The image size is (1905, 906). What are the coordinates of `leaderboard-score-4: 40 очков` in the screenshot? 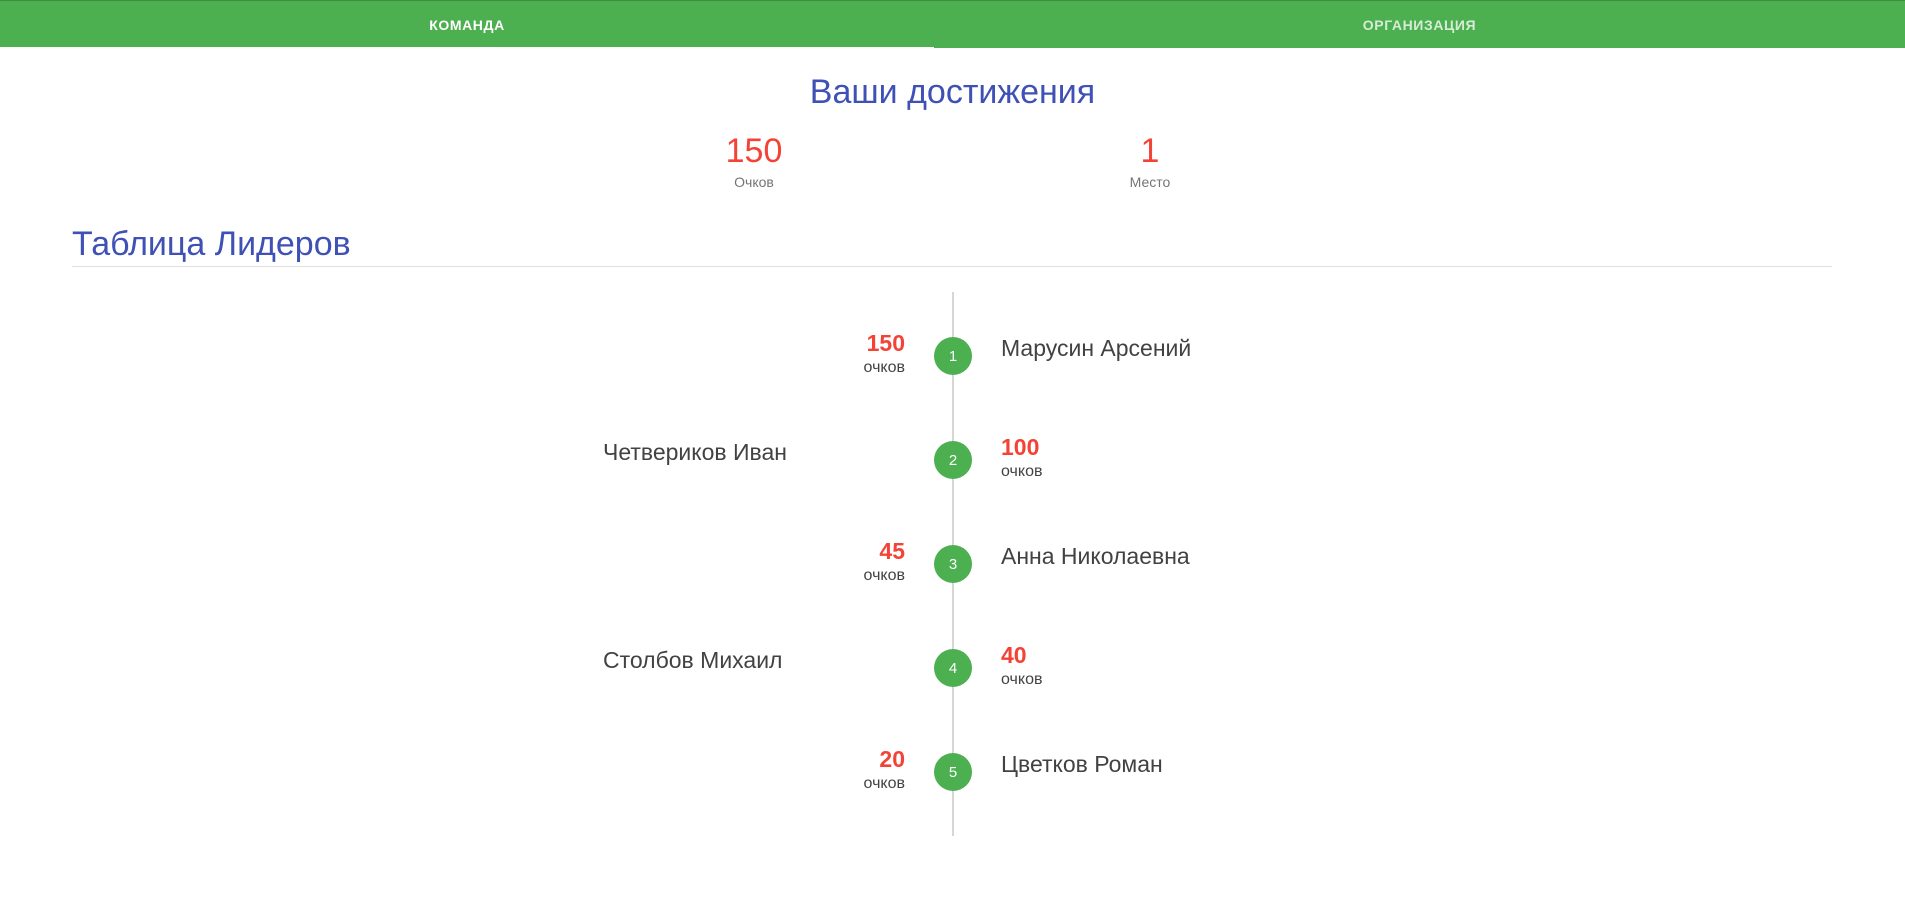 It's located at (1061, 665).